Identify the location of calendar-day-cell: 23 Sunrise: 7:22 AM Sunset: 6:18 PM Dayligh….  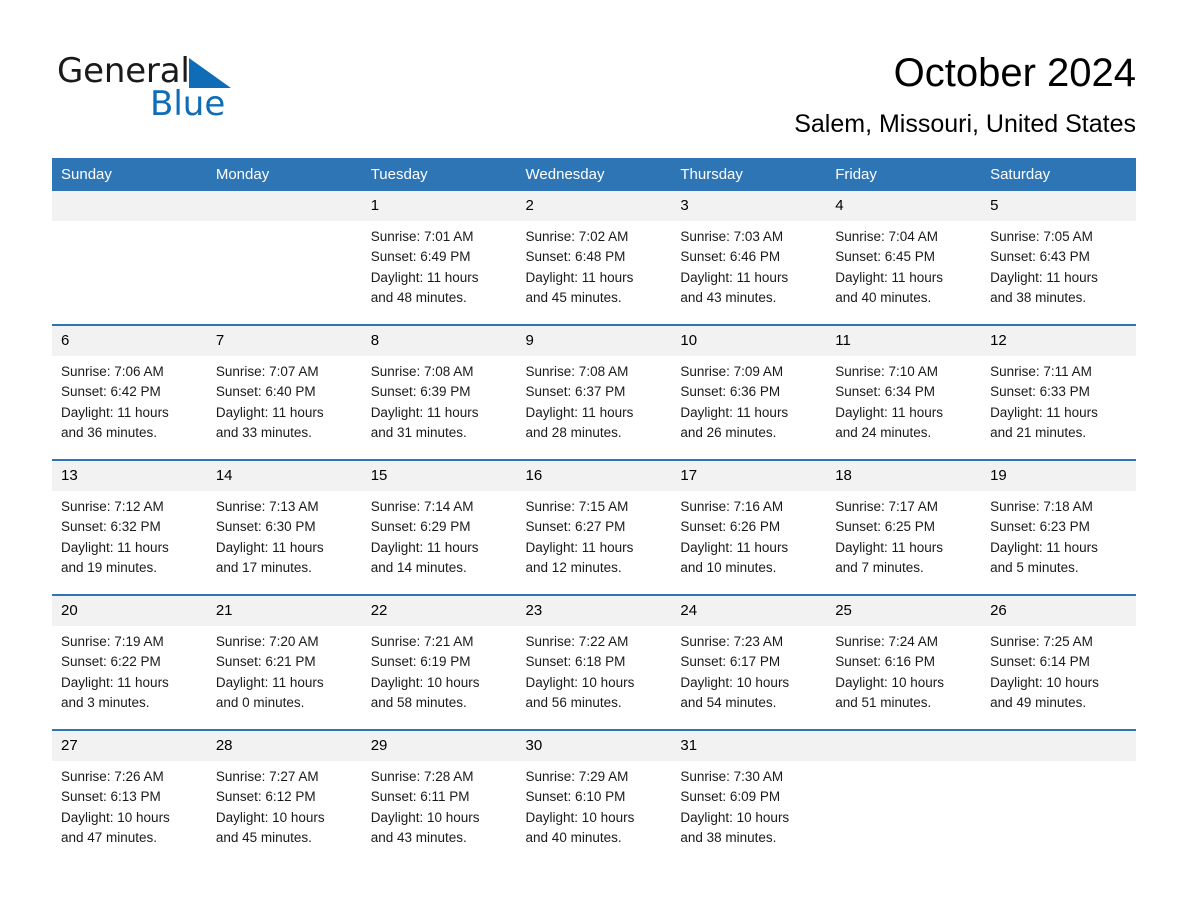
(594, 662).